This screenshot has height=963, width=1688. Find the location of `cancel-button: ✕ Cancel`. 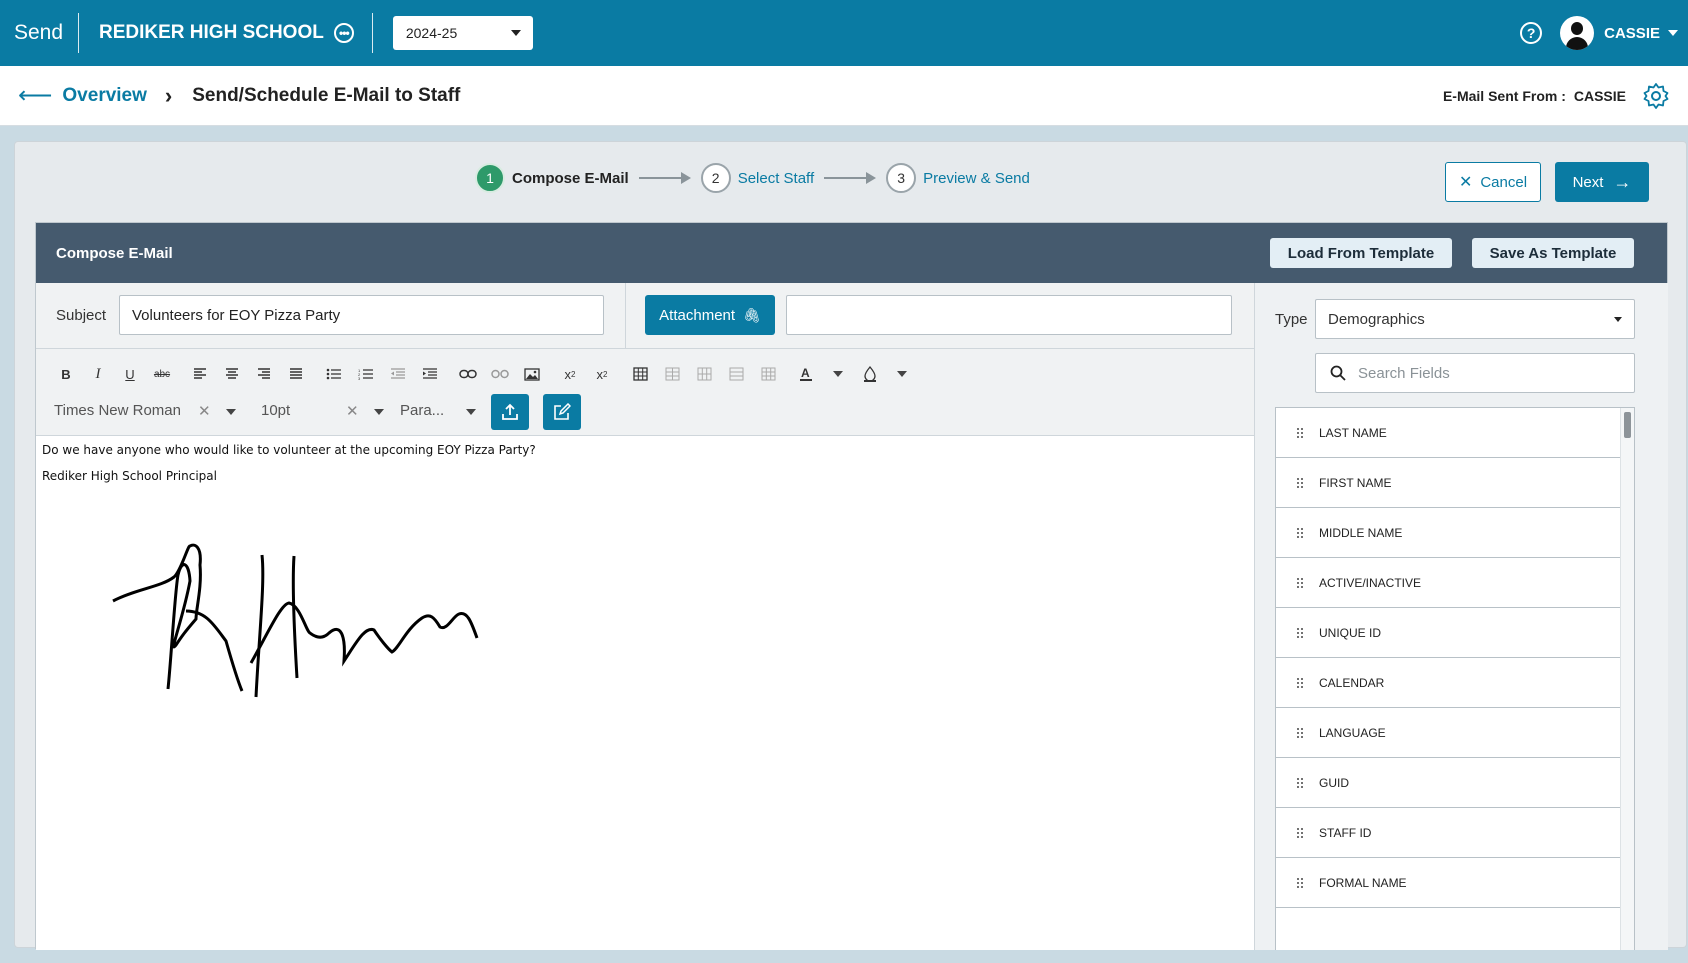

cancel-button: ✕ Cancel is located at coordinates (1493, 182).